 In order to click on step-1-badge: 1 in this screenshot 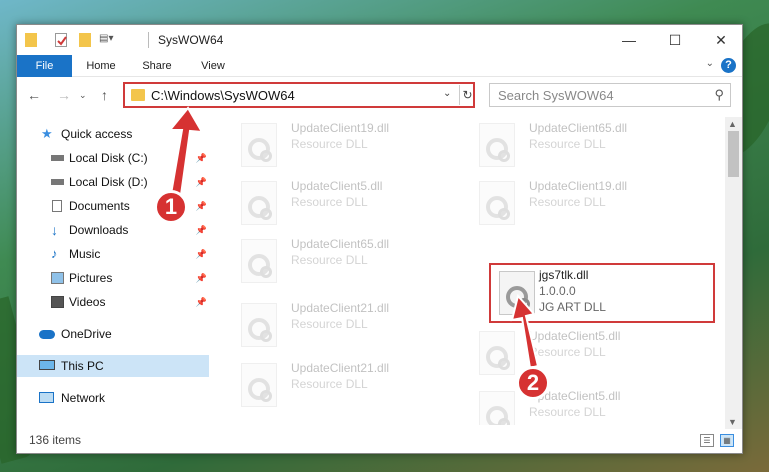, I will do `click(171, 207)`.